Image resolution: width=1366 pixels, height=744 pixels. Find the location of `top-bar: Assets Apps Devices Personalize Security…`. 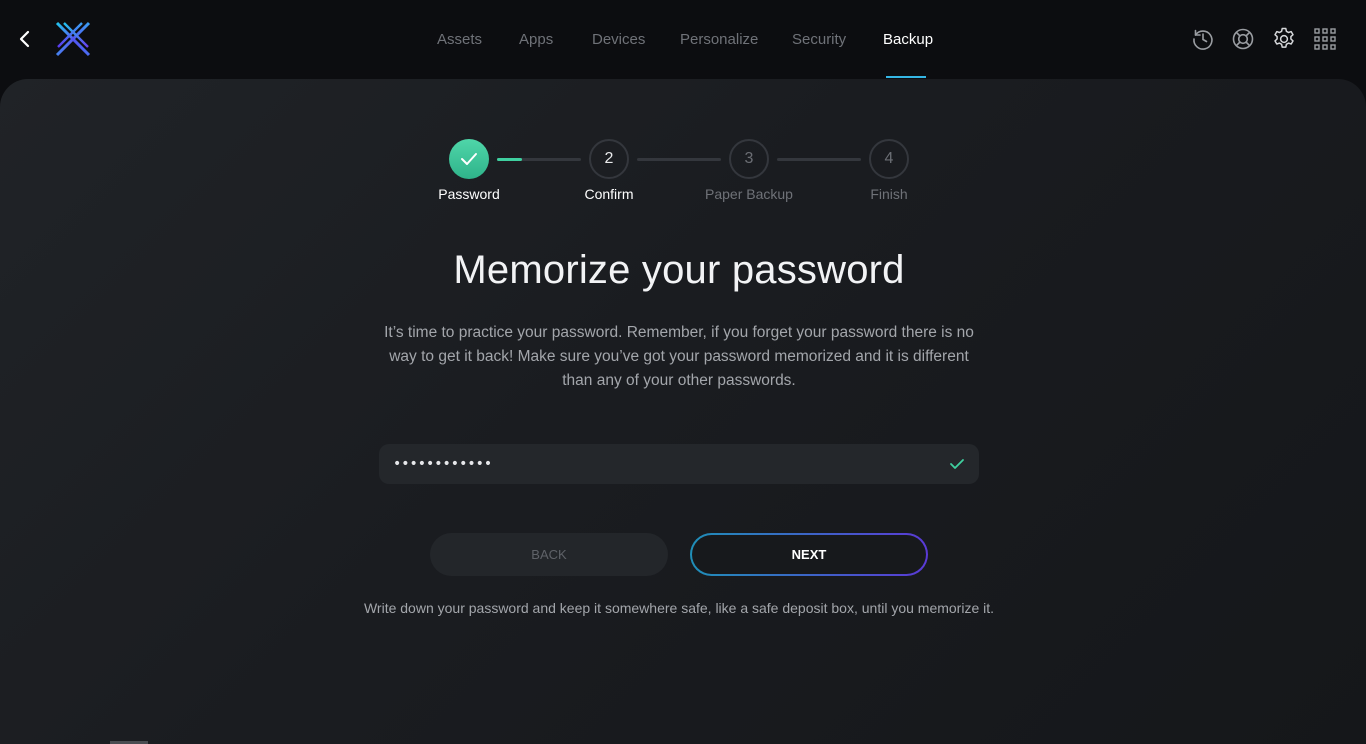

top-bar: Assets Apps Devices Personalize Security… is located at coordinates (683, 39).